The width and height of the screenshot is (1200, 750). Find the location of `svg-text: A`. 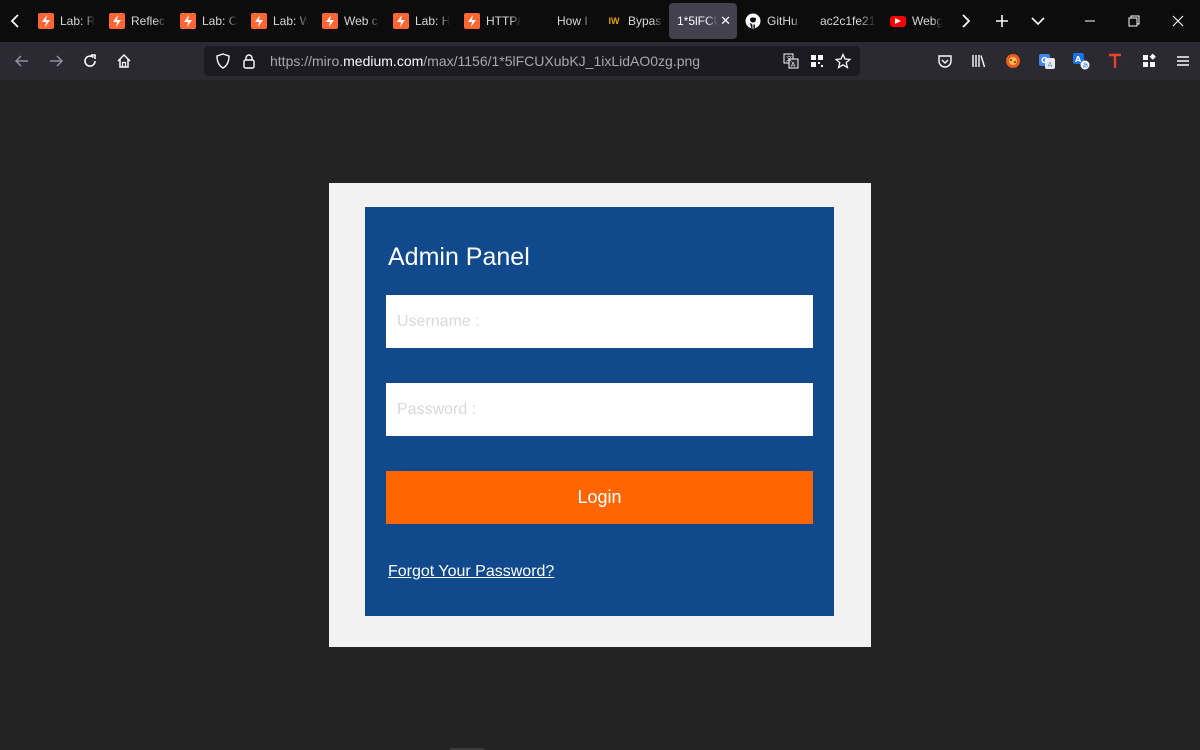

svg-text: A is located at coordinates (1078, 59).